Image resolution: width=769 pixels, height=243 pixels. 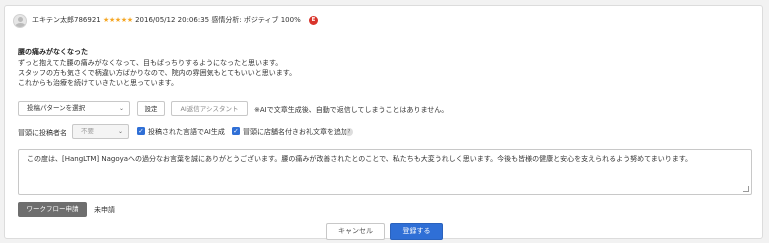 What do you see at coordinates (209, 108) in the screenshot?
I see `ai-assistant-button: AI返信アシスタント` at bounding box center [209, 108].